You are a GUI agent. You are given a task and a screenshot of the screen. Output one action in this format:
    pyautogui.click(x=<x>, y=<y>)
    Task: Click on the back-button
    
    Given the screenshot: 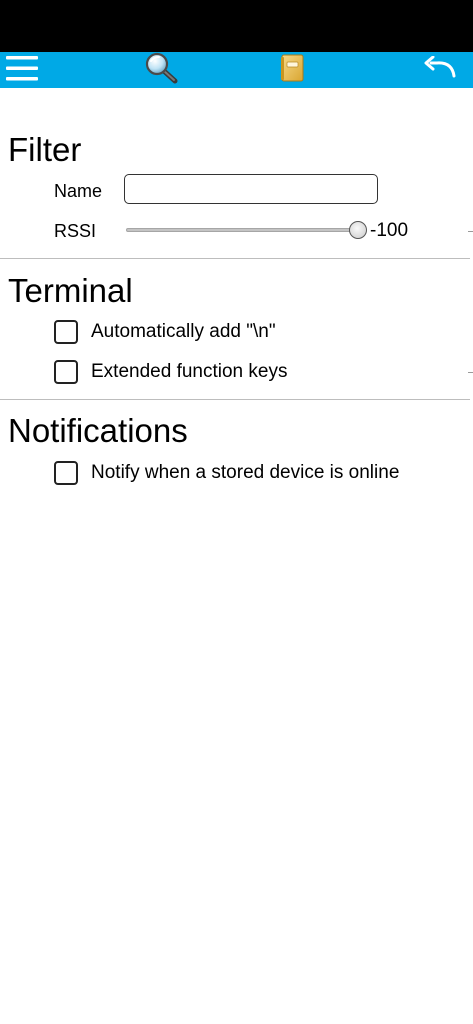 What is the action you would take?
    pyautogui.click(x=440, y=70)
    